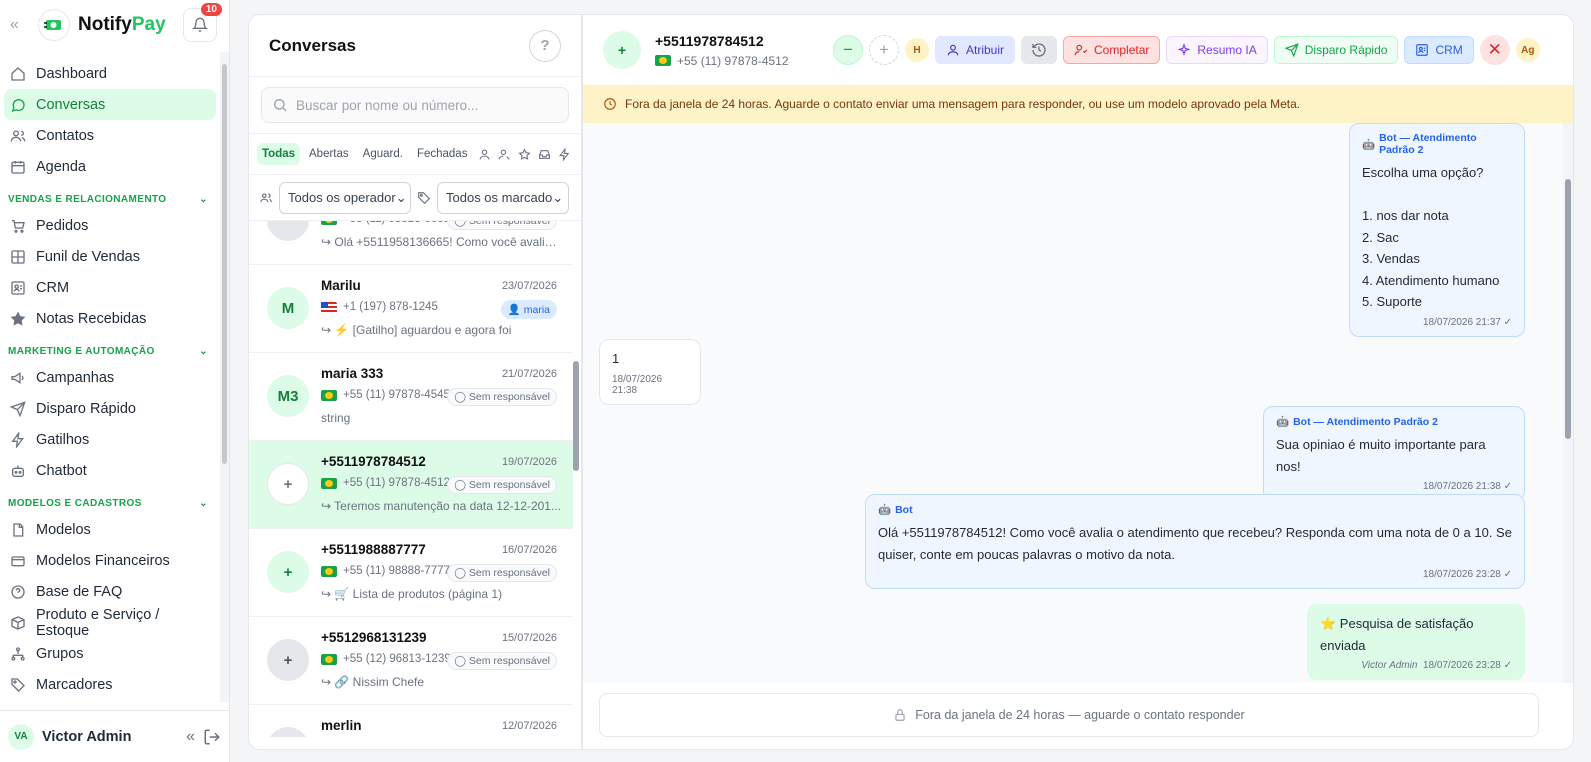 This screenshot has height=762, width=1591. I want to click on notification-count-badge: 10, so click(211, 9).